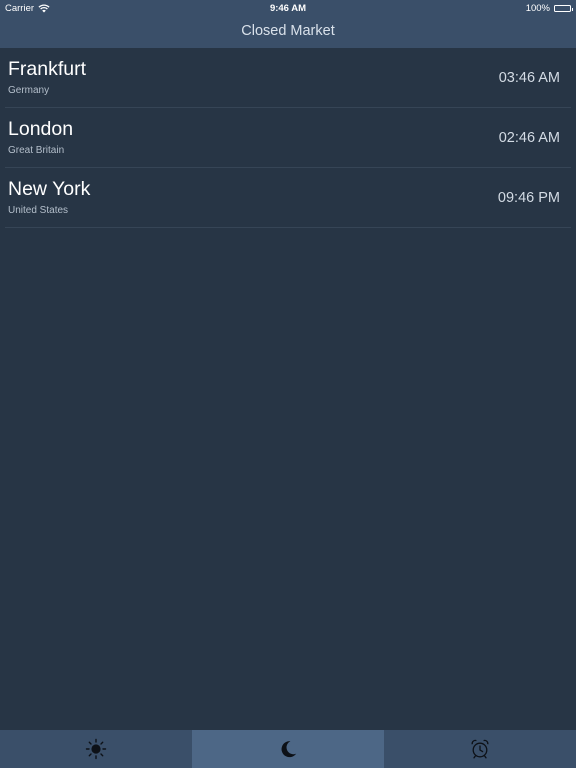  Describe the element at coordinates (49, 189) in the screenshot. I see `city-name: New York` at that location.